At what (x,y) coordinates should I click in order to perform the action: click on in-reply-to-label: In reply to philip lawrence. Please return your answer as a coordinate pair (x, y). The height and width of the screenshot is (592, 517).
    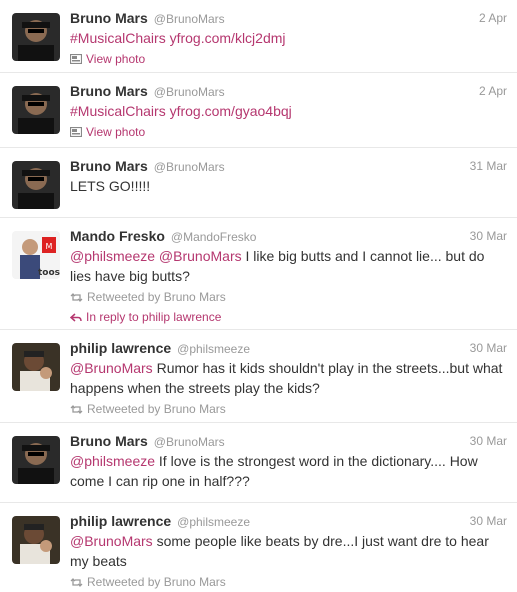
    Looking at the image, I should click on (154, 317).